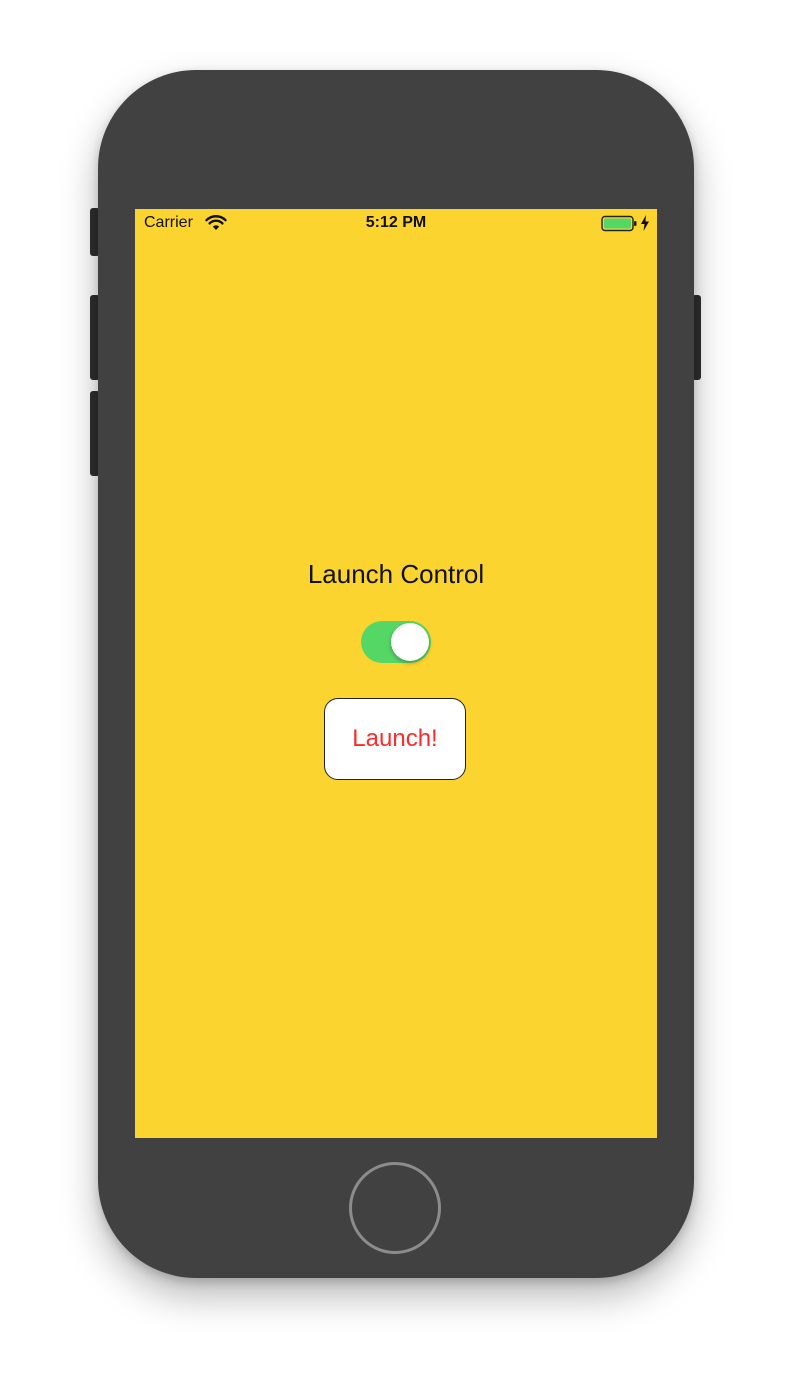  I want to click on toggle-knob, so click(410, 642).